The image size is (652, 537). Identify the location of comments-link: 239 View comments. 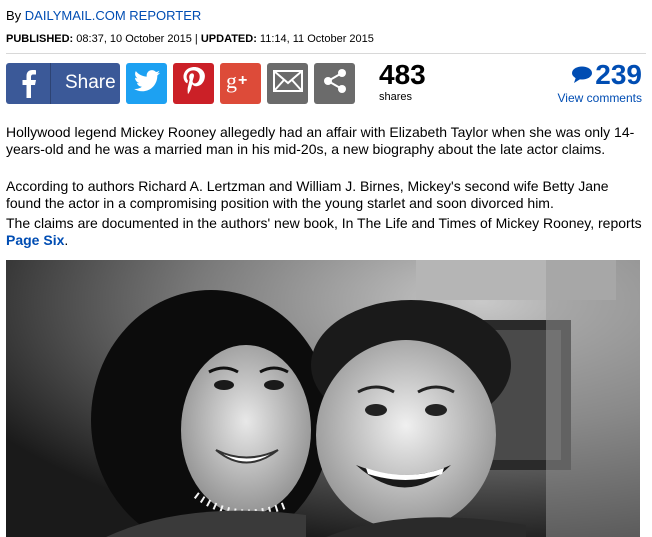
(600, 83).